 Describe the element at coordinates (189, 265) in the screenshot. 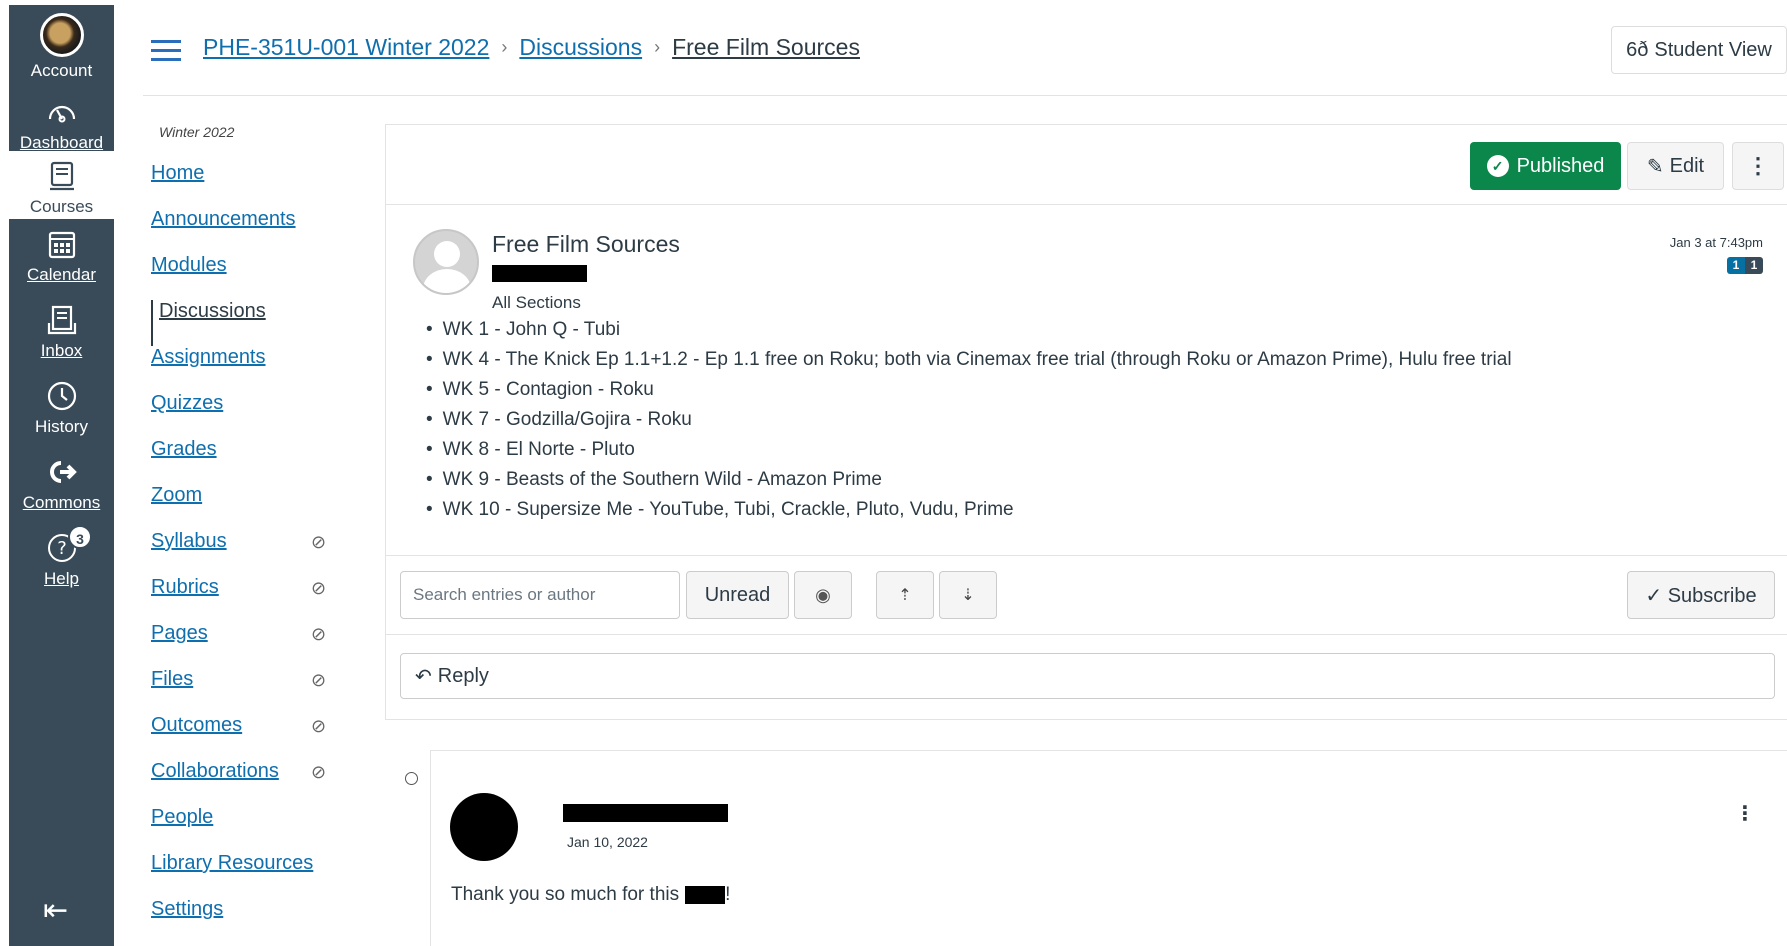

I see `course-nav-modules-link: Modules` at that location.